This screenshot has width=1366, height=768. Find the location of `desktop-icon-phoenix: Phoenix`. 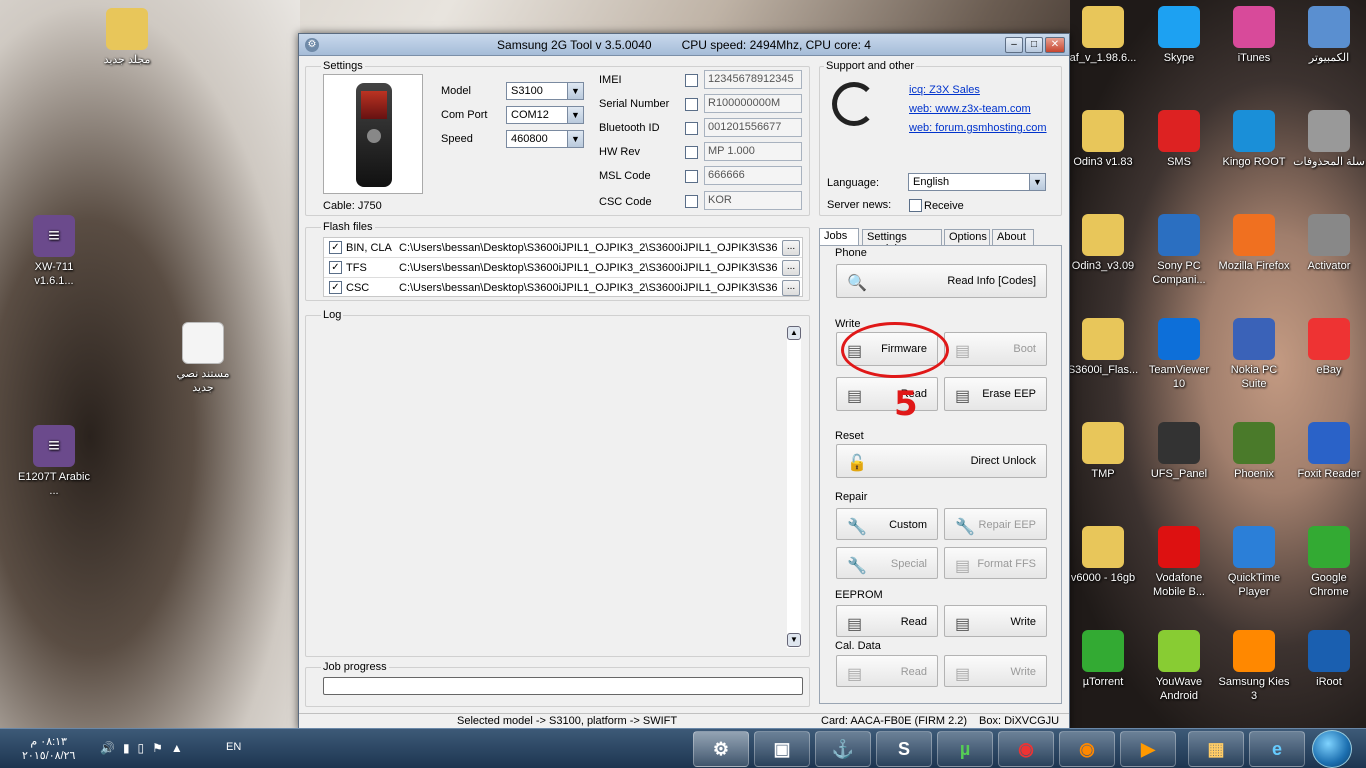

desktop-icon-phoenix: Phoenix is located at coordinates (1254, 451).